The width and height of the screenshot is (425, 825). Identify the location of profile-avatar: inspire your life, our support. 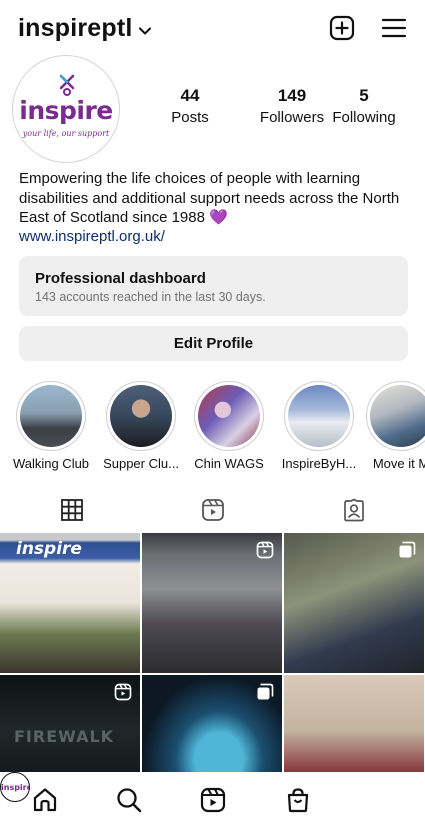
(66, 109).